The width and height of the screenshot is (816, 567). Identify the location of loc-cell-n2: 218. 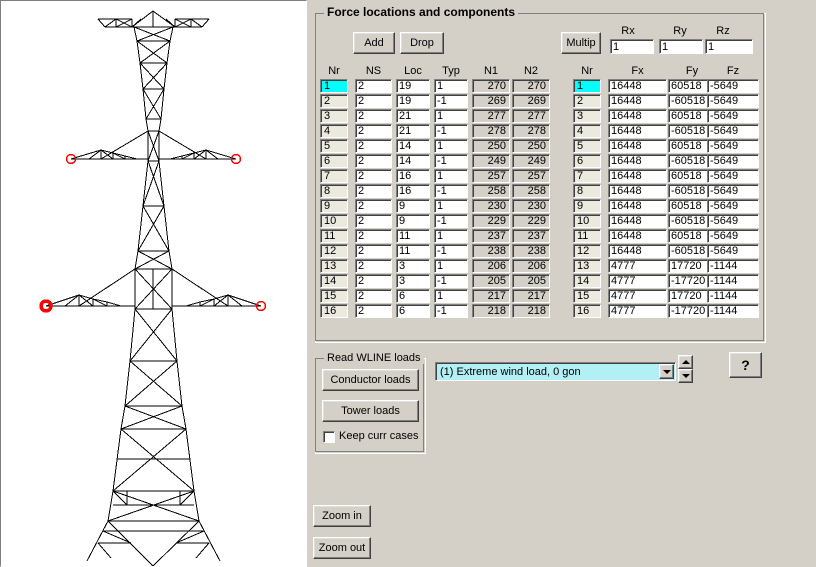
(531, 311).